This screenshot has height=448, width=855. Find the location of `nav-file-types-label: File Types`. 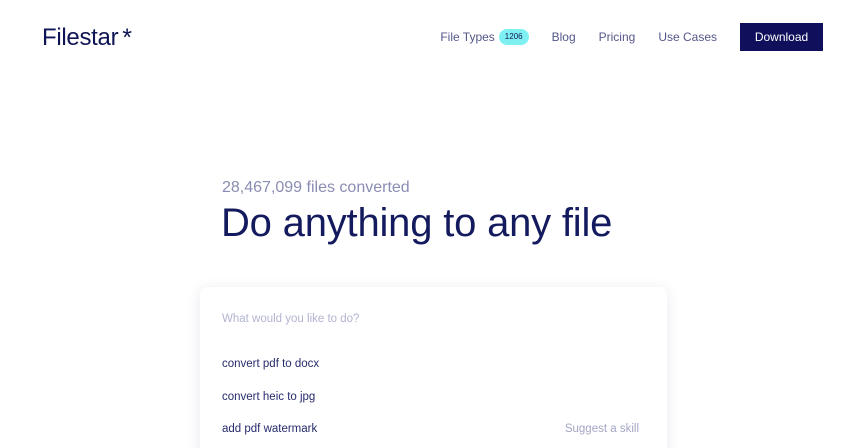

nav-file-types-label: File Types is located at coordinates (467, 37).